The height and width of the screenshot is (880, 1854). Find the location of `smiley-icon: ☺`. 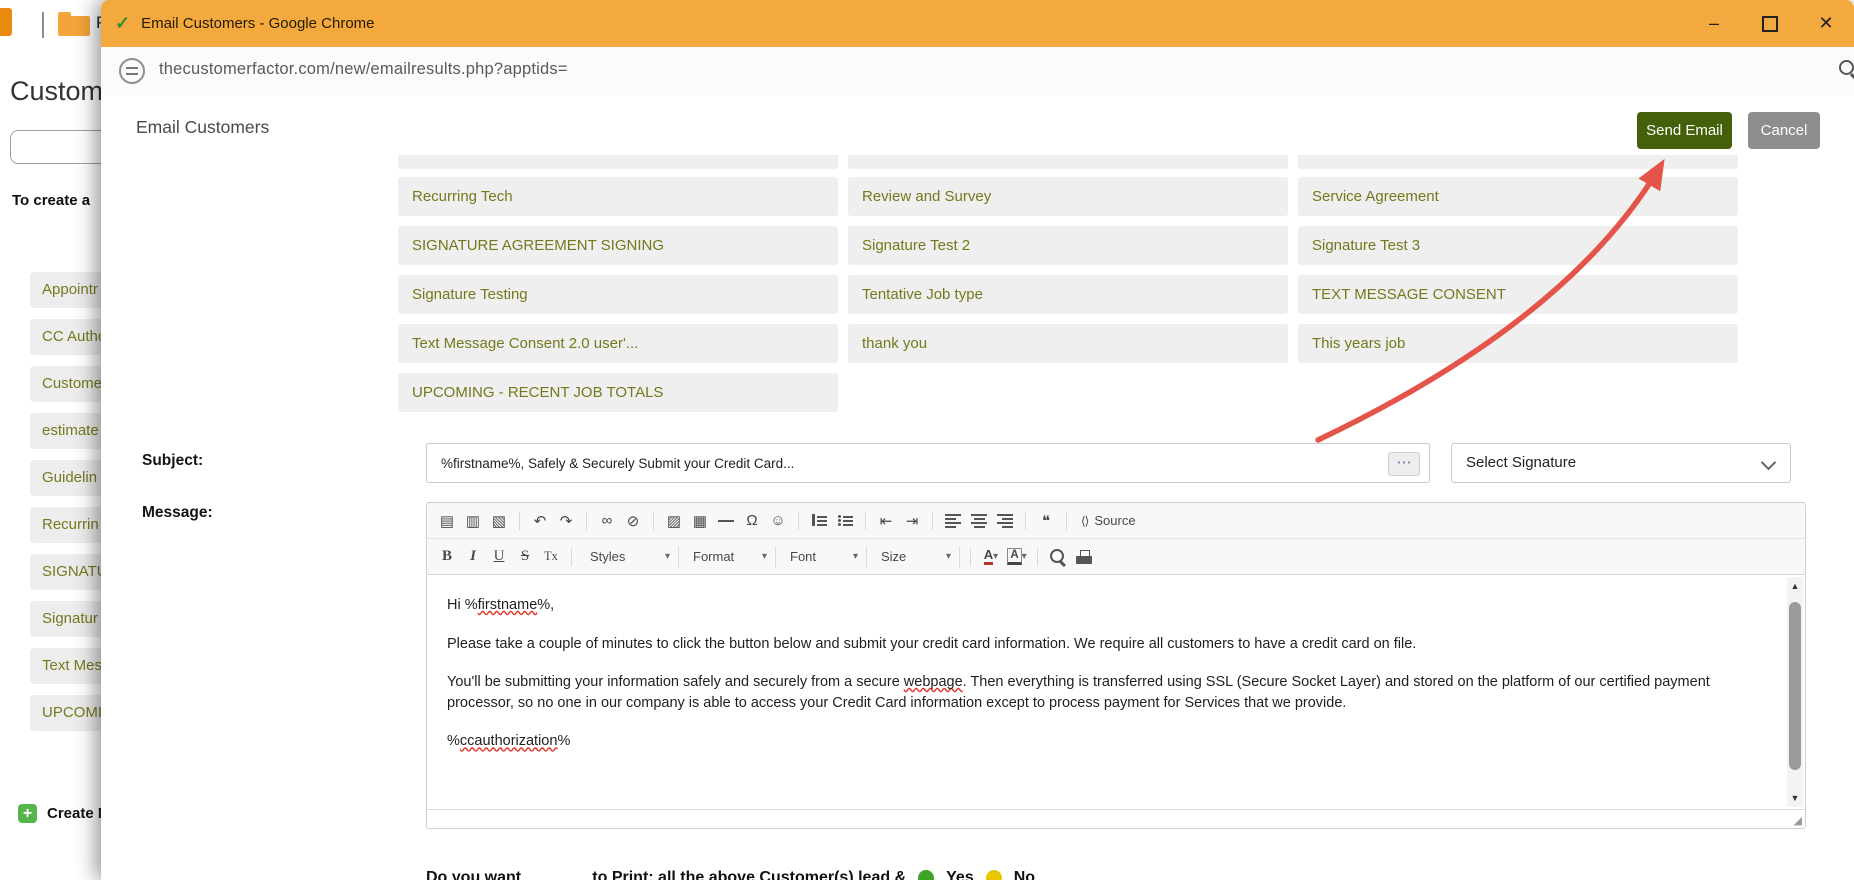

smiley-icon: ☺ is located at coordinates (778, 521).